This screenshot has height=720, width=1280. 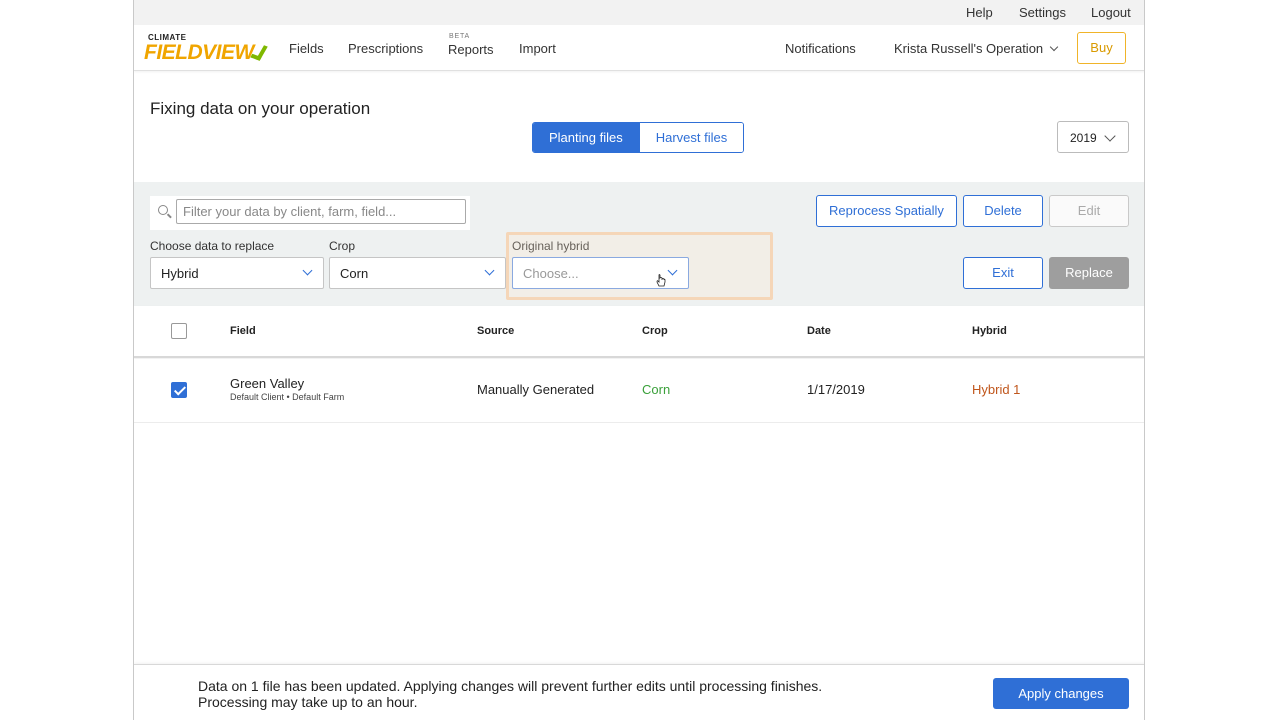 I want to click on operation-menu: Krista Russell's Operation, so click(x=976, y=48).